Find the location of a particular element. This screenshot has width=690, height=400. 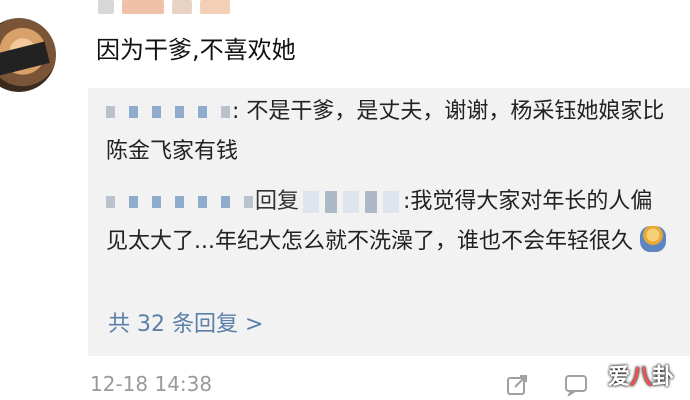

comment-text: 因为干爹,不喜欢她 is located at coordinates (196, 50).